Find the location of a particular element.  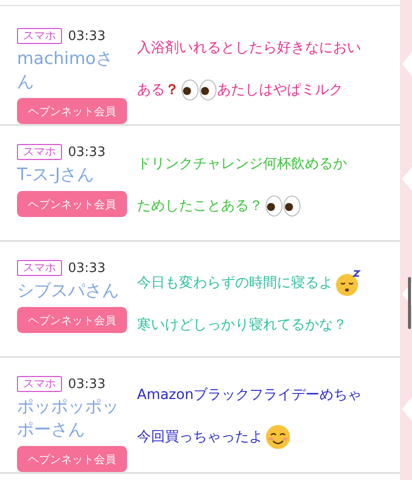

caption-text: 今回買っちゃったよ is located at coordinates (200, 437).